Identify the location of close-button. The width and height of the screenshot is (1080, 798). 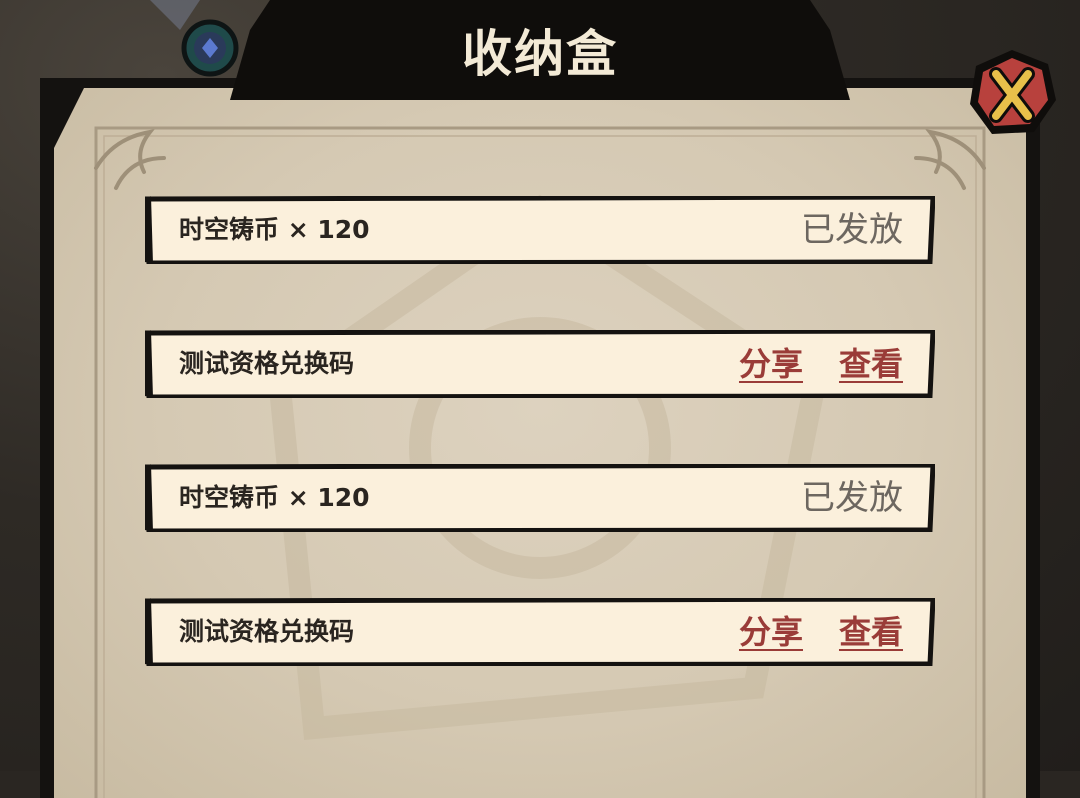
(1012, 94).